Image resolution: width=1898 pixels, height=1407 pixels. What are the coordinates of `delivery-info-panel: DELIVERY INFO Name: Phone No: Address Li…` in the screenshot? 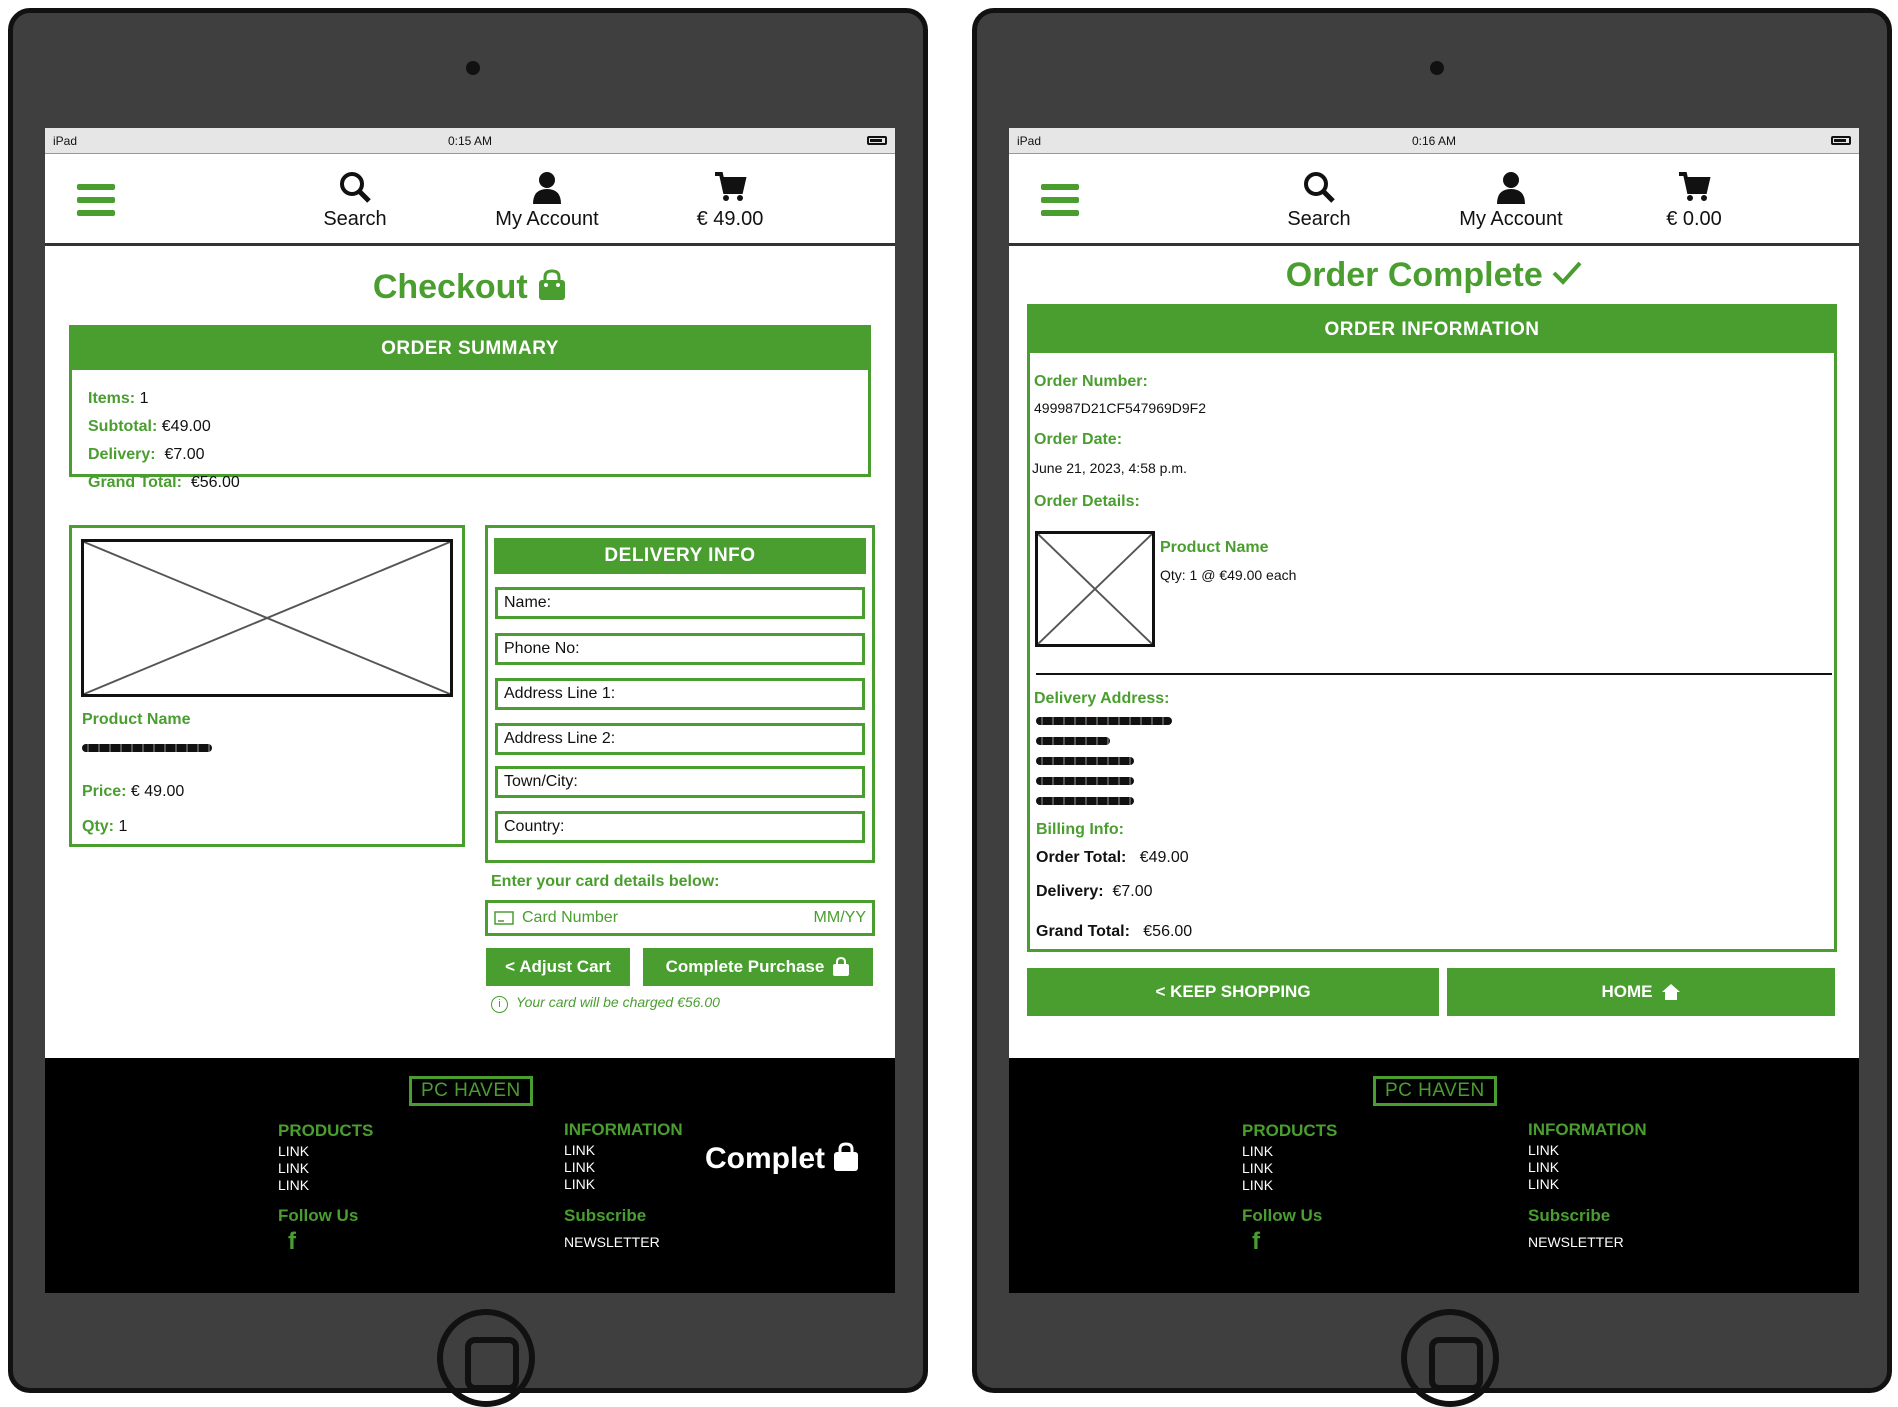 It's located at (680, 694).